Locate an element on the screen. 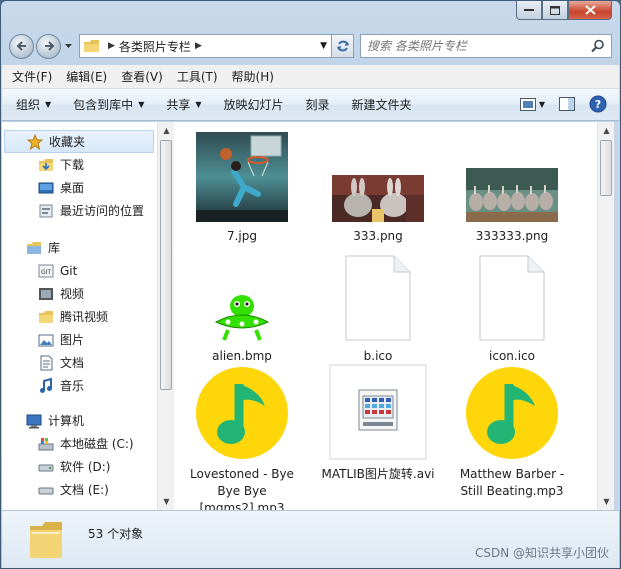  nav-item-videos: 视频 is located at coordinates (80, 293).